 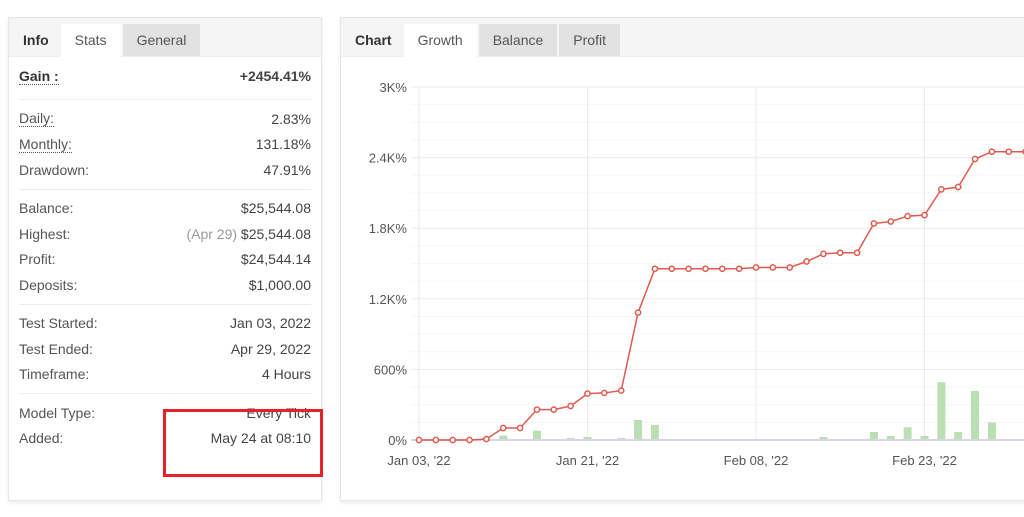 I want to click on stat-value: Apr 29, 2022, so click(x=270, y=348).